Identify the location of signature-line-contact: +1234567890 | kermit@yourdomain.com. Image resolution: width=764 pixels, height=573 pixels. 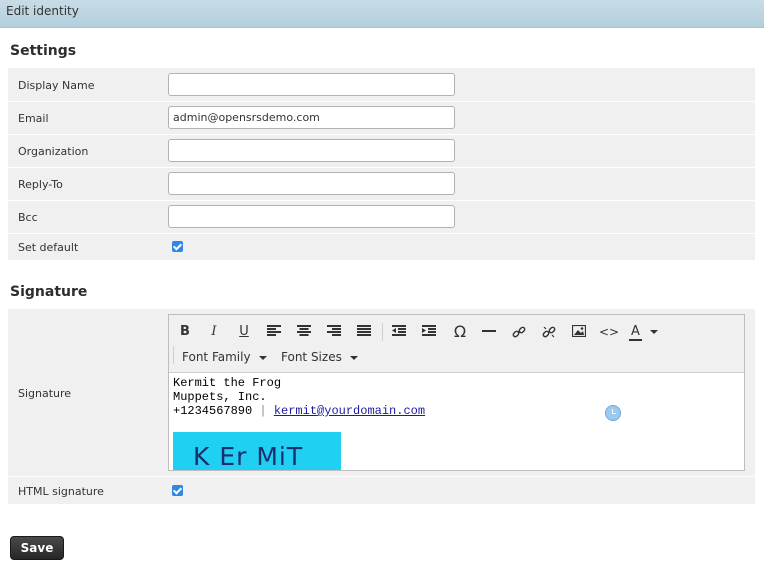
(299, 411).